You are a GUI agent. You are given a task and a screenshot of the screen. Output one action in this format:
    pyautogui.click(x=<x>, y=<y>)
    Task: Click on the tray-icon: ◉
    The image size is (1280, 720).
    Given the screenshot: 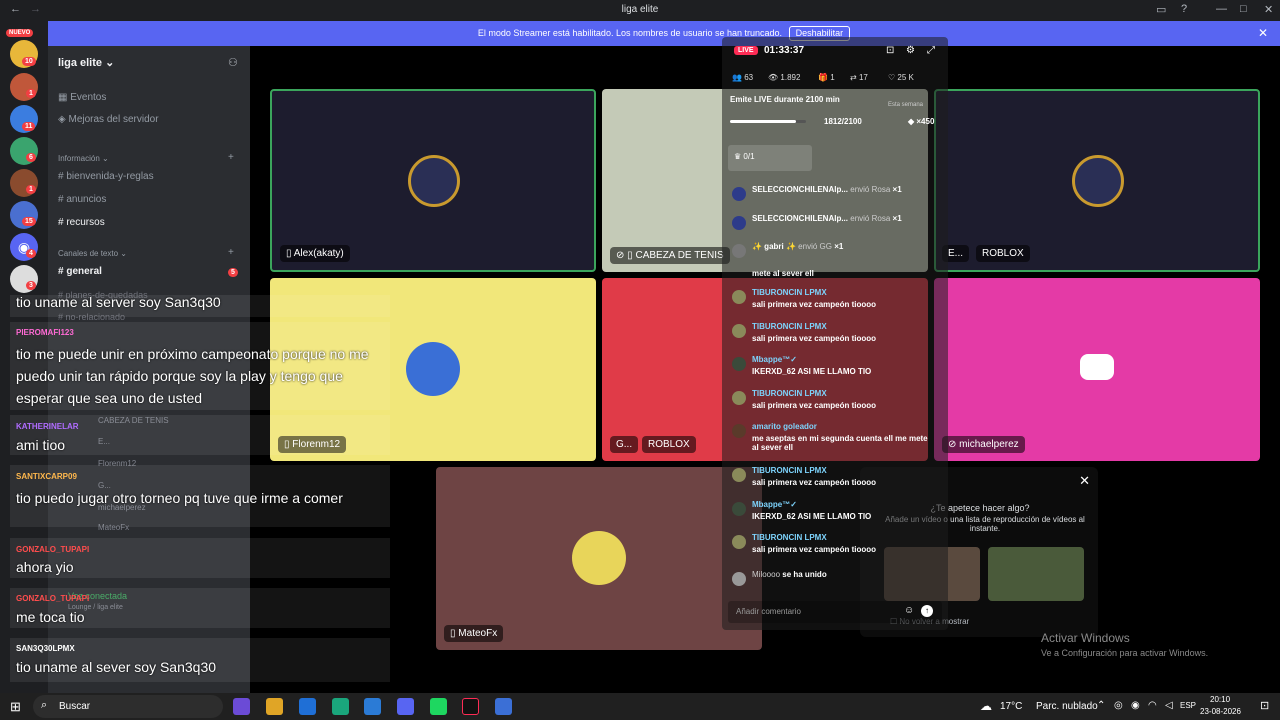 What is the action you would take?
    pyautogui.click(x=1135, y=705)
    